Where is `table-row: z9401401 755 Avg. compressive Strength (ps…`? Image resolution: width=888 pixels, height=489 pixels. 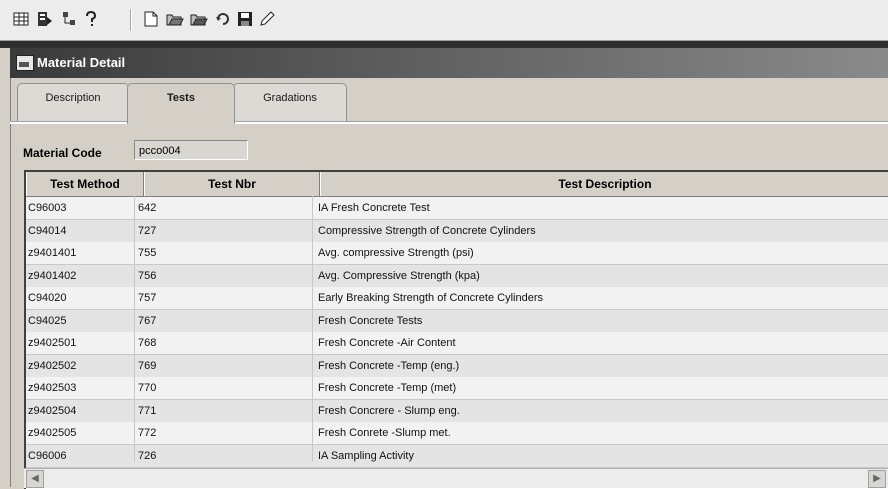 table-row: z9401401 755 Avg. compressive Strength (ps… is located at coordinates (457, 253).